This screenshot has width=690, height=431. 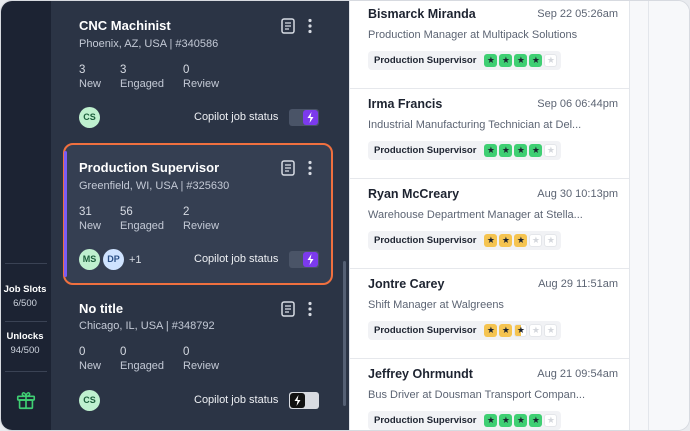 What do you see at coordinates (25, 350) in the screenshot?
I see `unlocks-value: 94/500` at bounding box center [25, 350].